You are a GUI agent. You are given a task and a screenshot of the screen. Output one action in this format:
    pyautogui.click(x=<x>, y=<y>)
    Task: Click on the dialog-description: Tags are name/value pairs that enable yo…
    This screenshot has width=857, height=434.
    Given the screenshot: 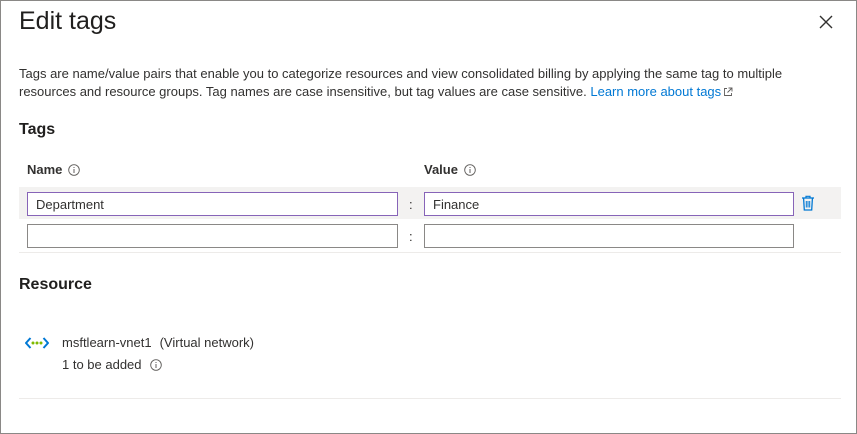 What is the action you would take?
    pyautogui.click(x=424, y=82)
    